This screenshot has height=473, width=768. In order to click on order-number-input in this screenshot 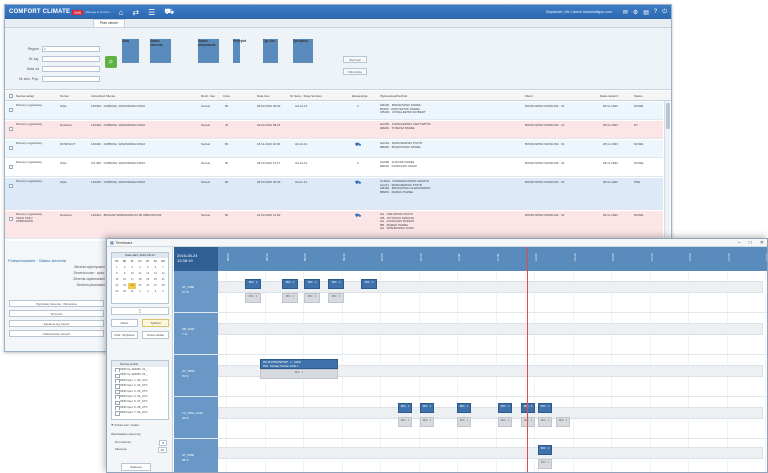, I will do `click(71, 79)`.